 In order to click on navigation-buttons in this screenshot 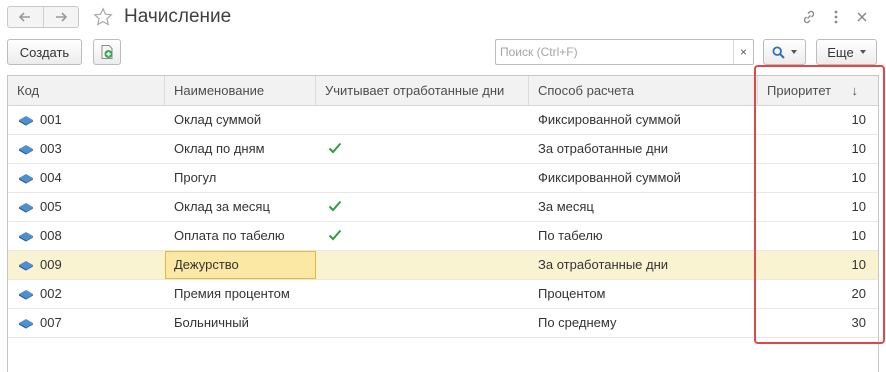, I will do `click(43, 17)`.